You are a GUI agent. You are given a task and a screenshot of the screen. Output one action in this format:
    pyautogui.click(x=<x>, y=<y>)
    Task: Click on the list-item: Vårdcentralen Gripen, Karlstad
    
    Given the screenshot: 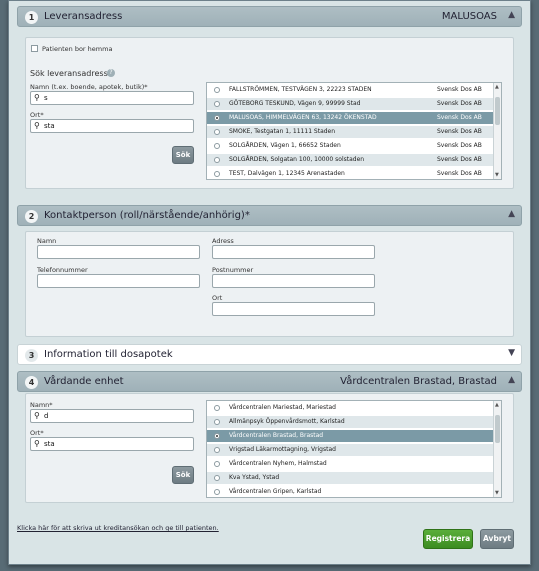 What is the action you would take?
    pyautogui.click(x=350, y=491)
    